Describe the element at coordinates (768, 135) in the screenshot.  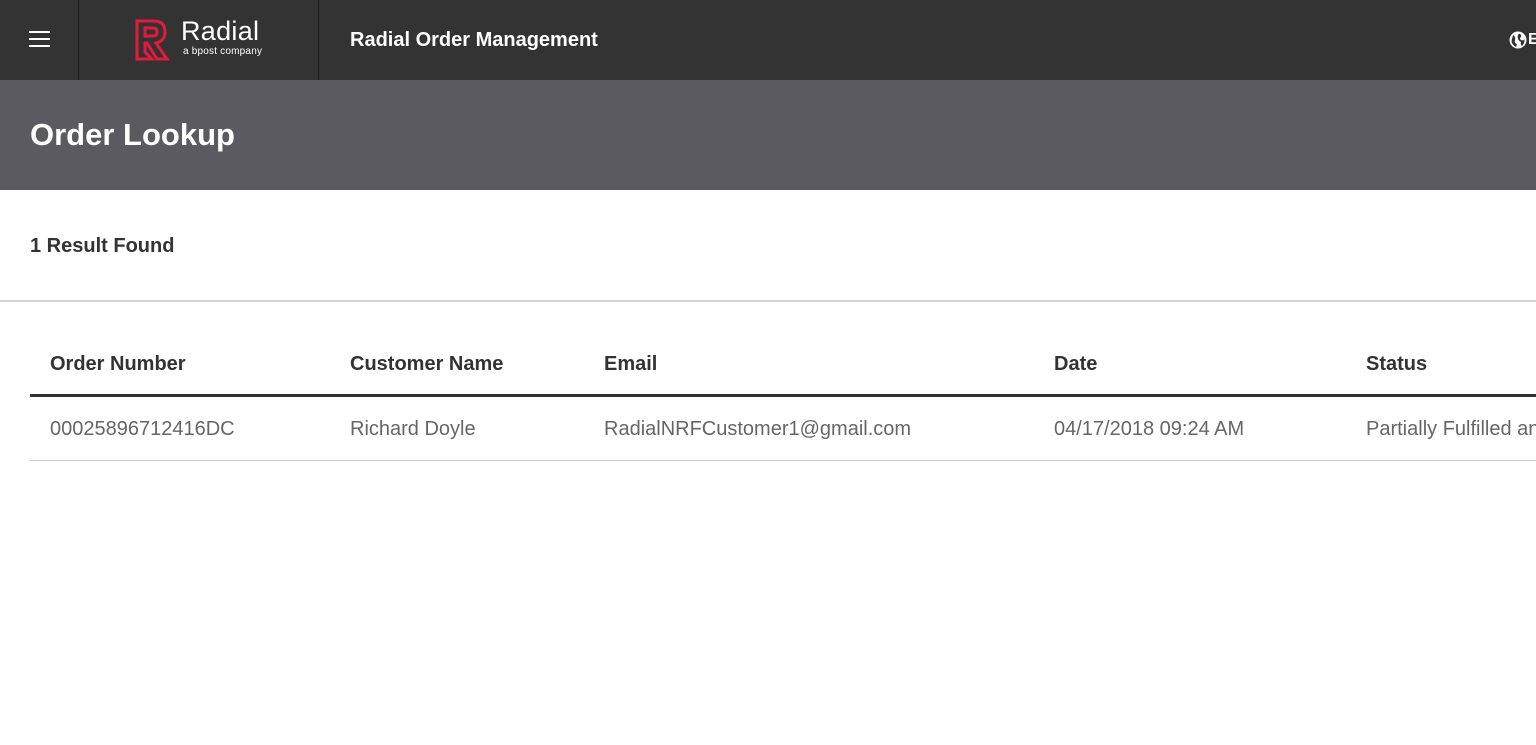
I see `page-header: Order Lookup` at that location.